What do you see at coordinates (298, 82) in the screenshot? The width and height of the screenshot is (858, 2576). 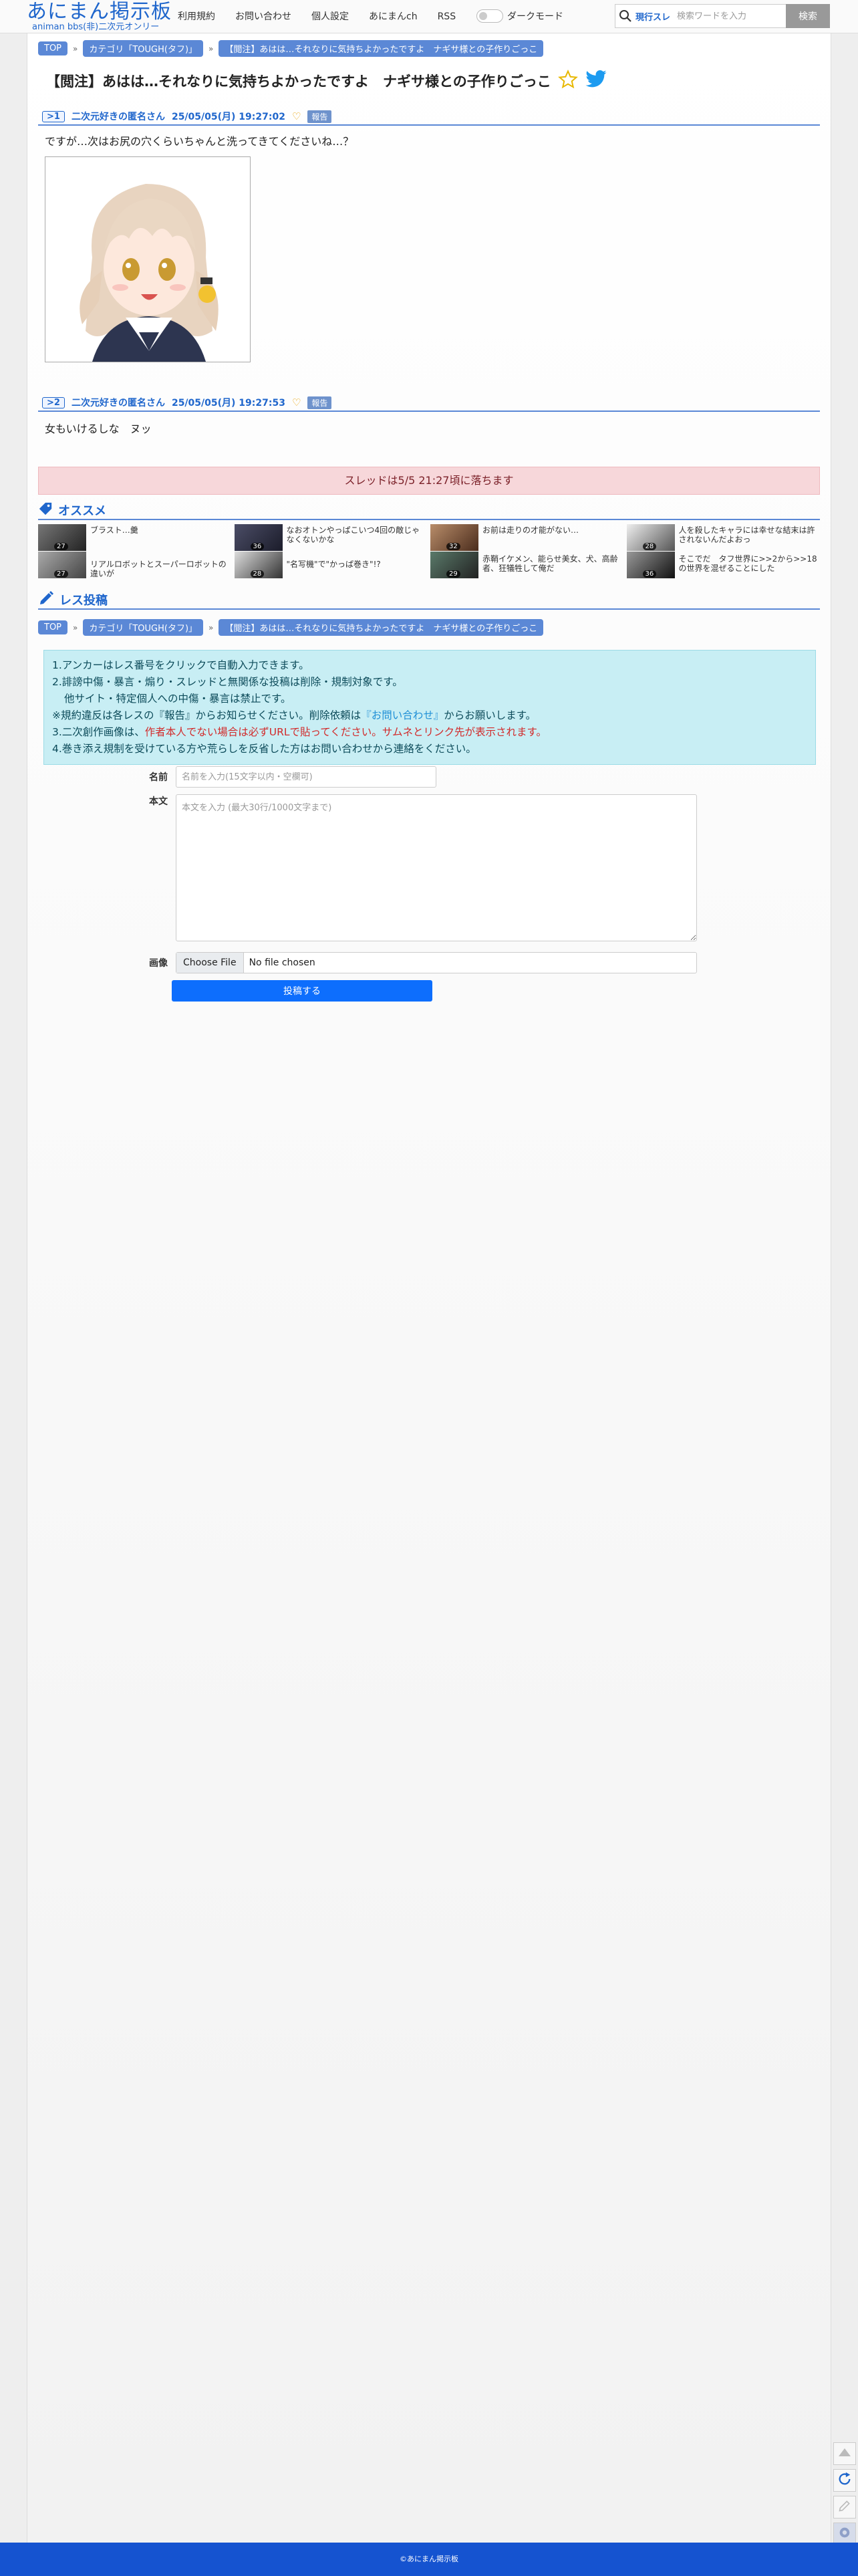 I see `page-title: 【閲注】あはは…それなりに気持ちよかったですよ ナギサ様との子作りごっこ` at bounding box center [298, 82].